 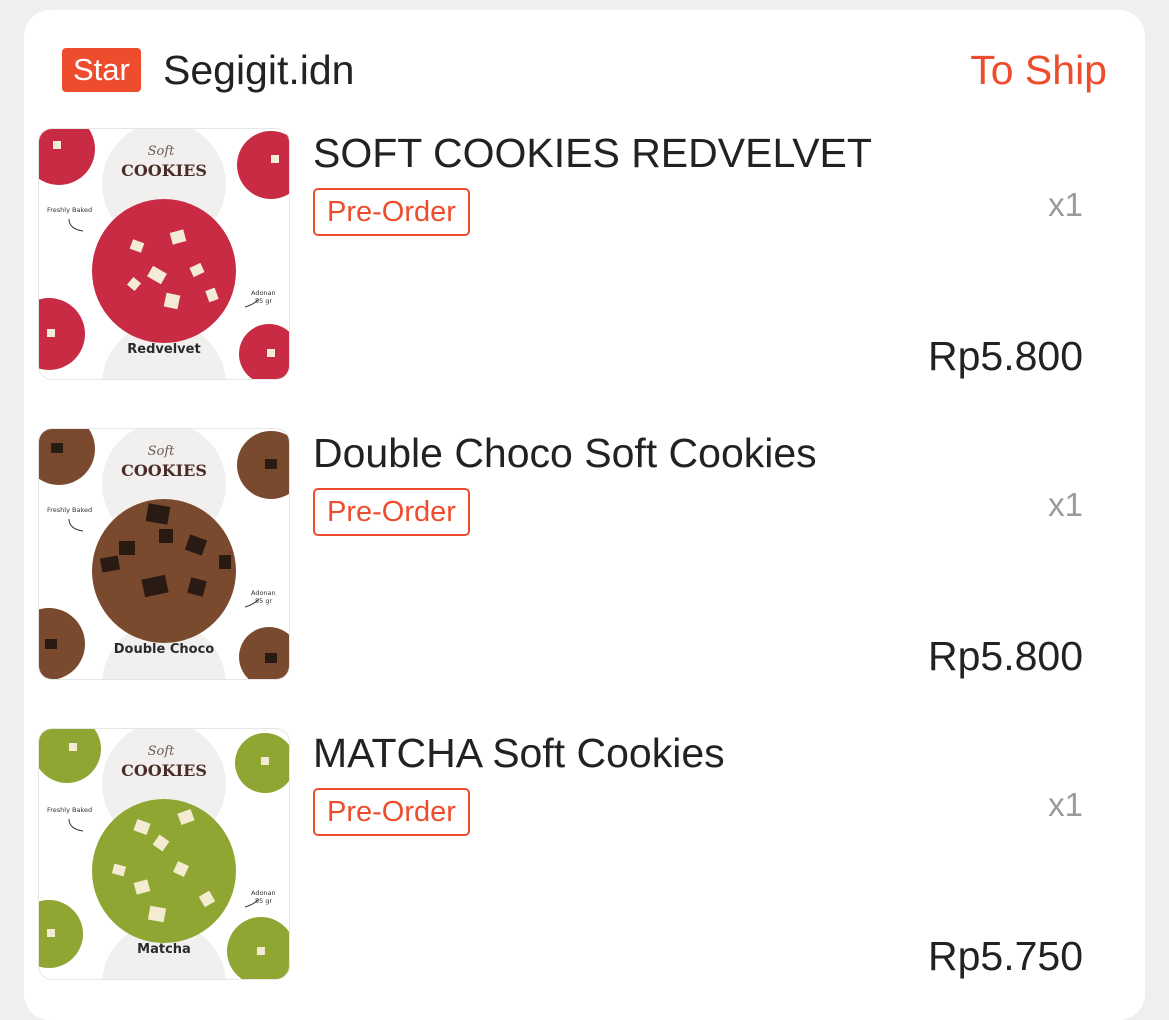 What do you see at coordinates (164, 949) in the screenshot?
I see `image-flavor-label: Matcha` at bounding box center [164, 949].